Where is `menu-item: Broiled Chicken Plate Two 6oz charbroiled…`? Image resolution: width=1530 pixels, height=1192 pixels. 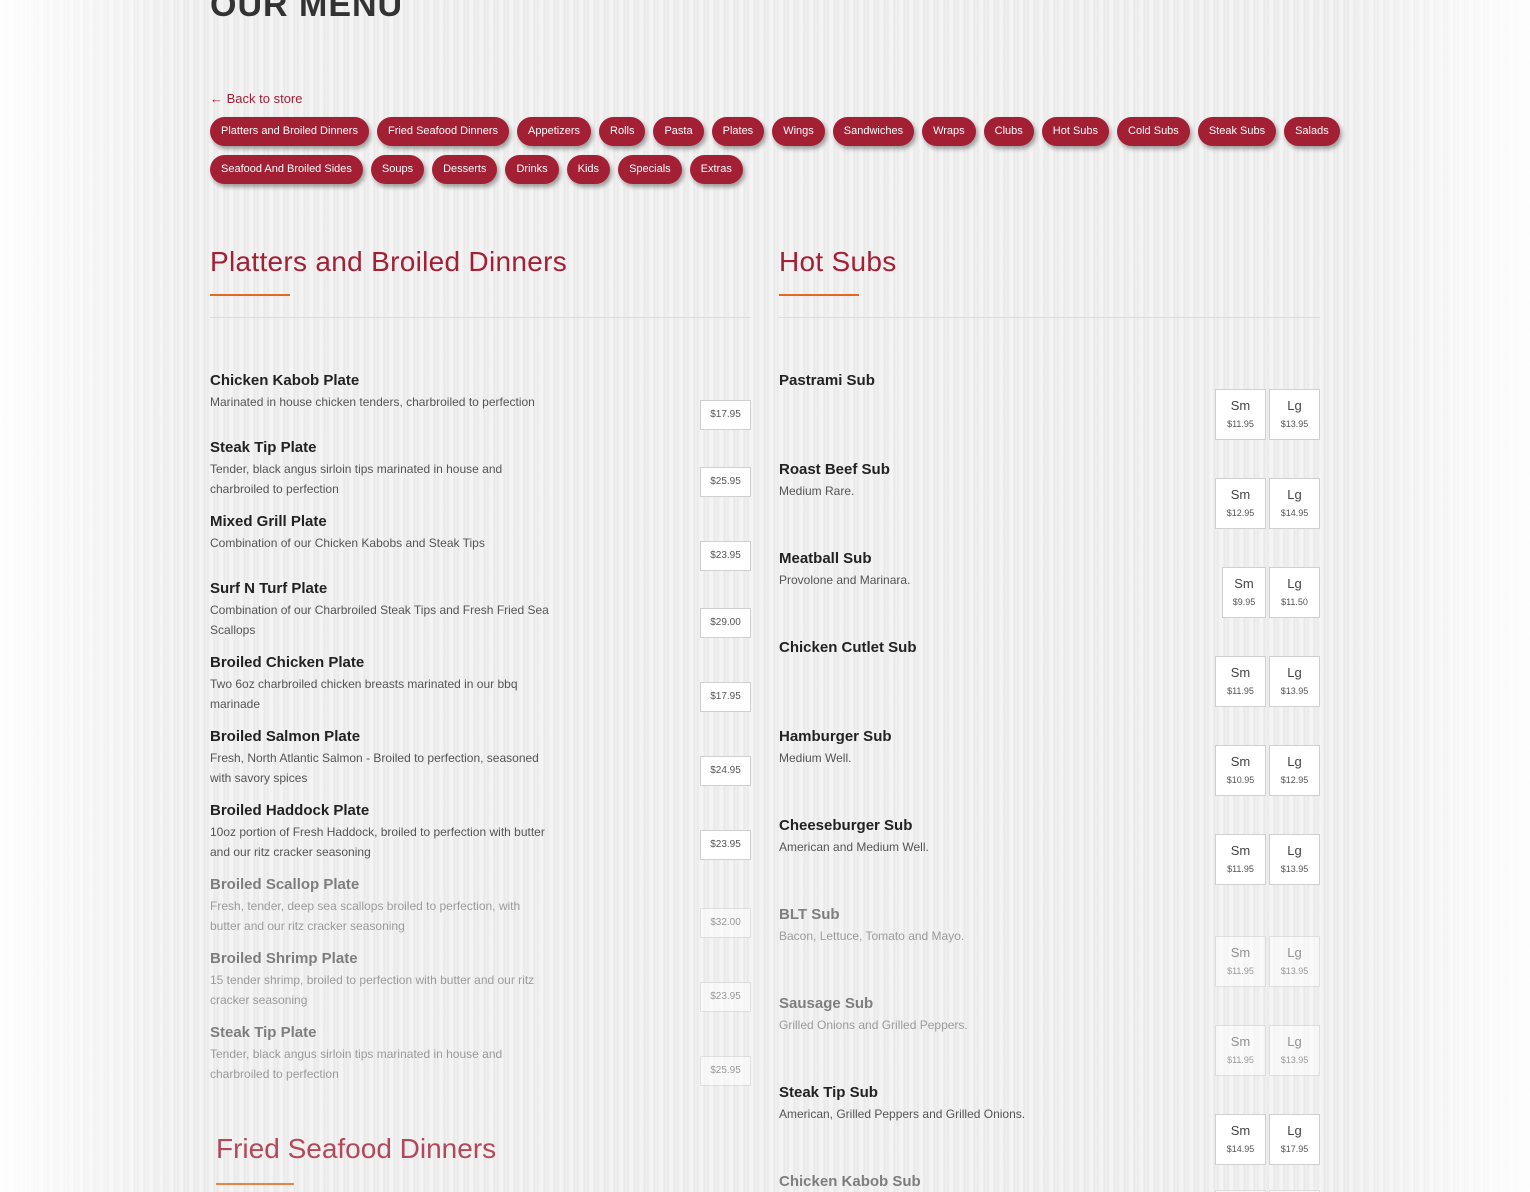
menu-item: Broiled Chicken Plate Two 6oz charbroiled… is located at coordinates (480, 684).